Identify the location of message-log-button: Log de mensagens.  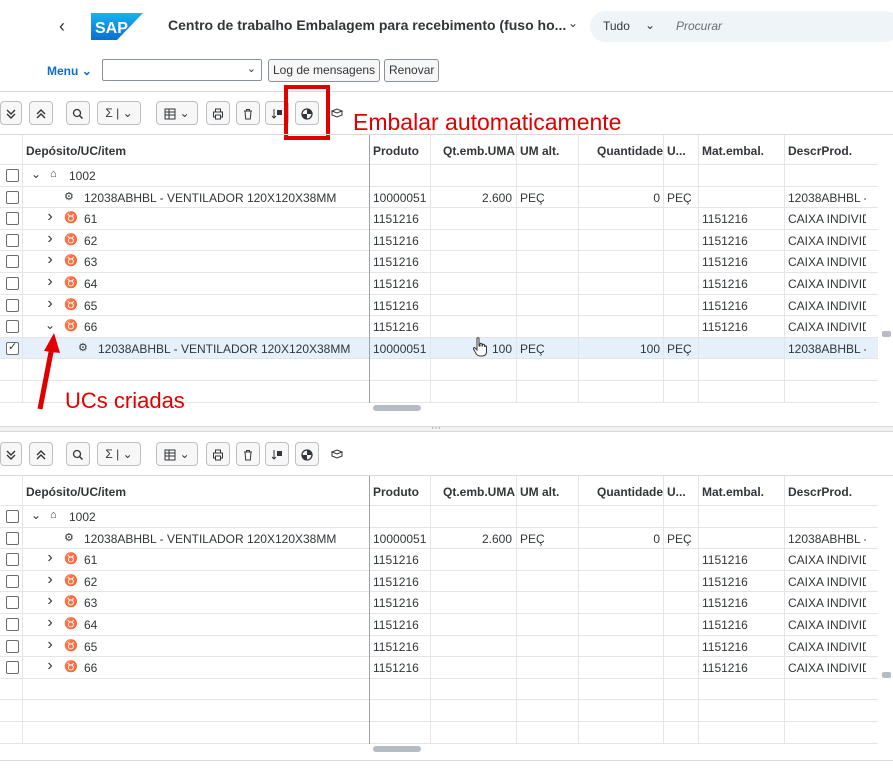
(324, 70).